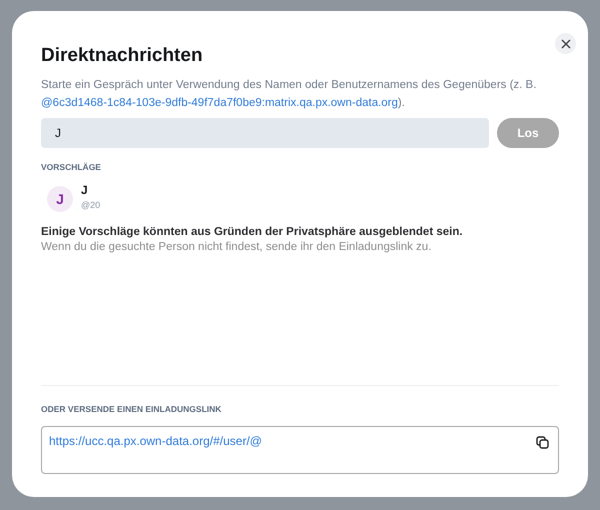 Image resolution: width=600 pixels, height=510 pixels. I want to click on close-icon, so click(565, 43).